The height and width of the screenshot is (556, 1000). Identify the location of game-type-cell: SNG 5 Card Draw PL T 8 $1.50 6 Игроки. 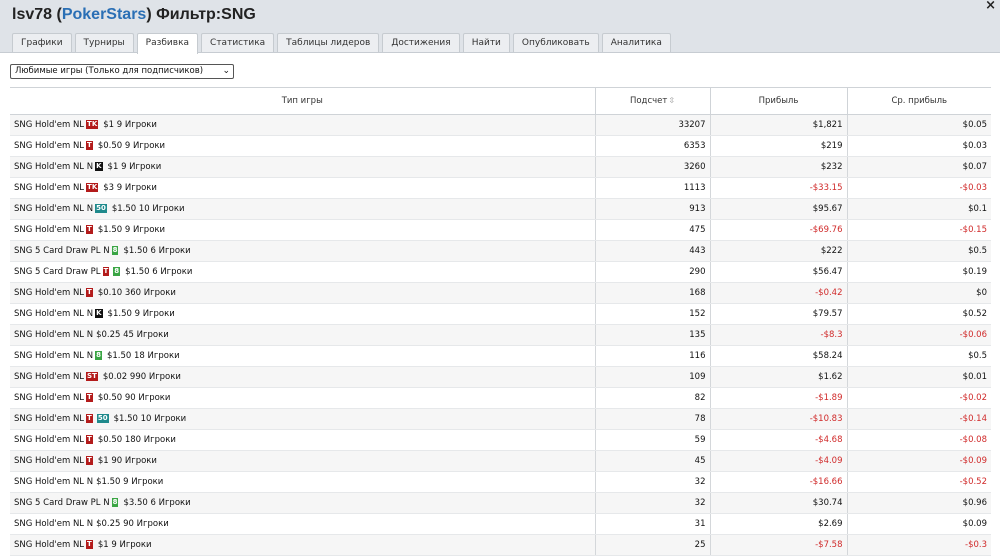
(302, 272).